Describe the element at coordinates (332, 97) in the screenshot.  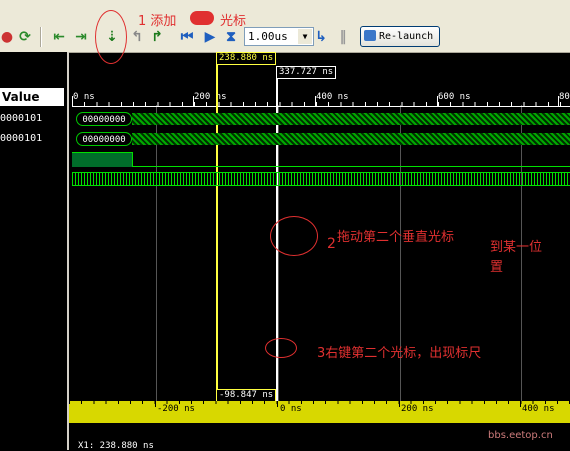
I see `ruler-label: 400 ns` at that location.